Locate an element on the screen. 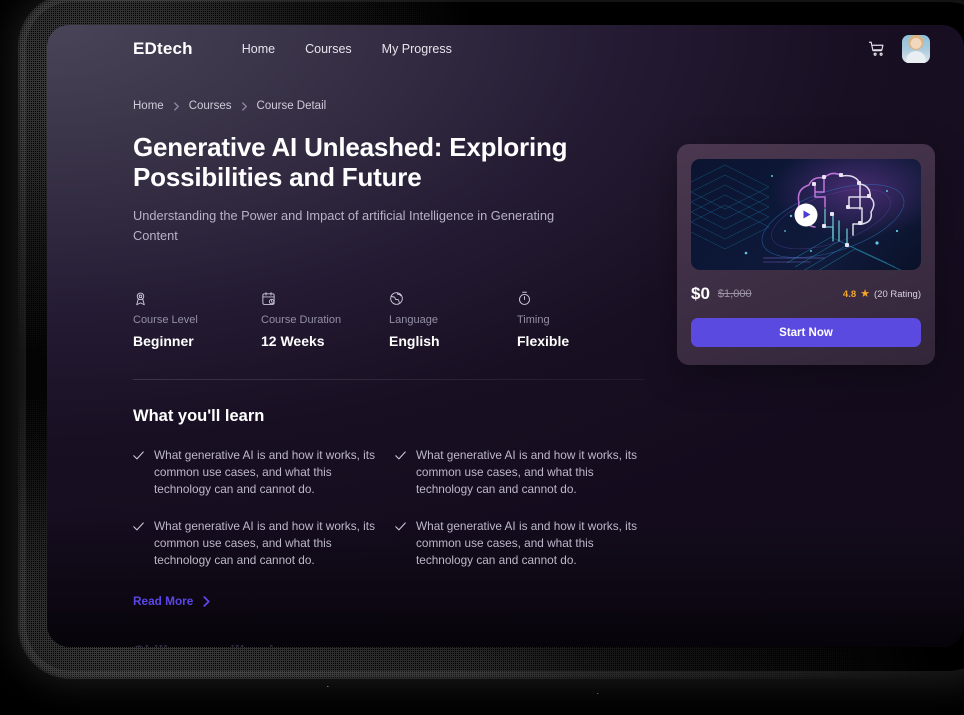 Image resolution: width=964 pixels, height=715 pixels. meta-value: English is located at coordinates (414, 340).